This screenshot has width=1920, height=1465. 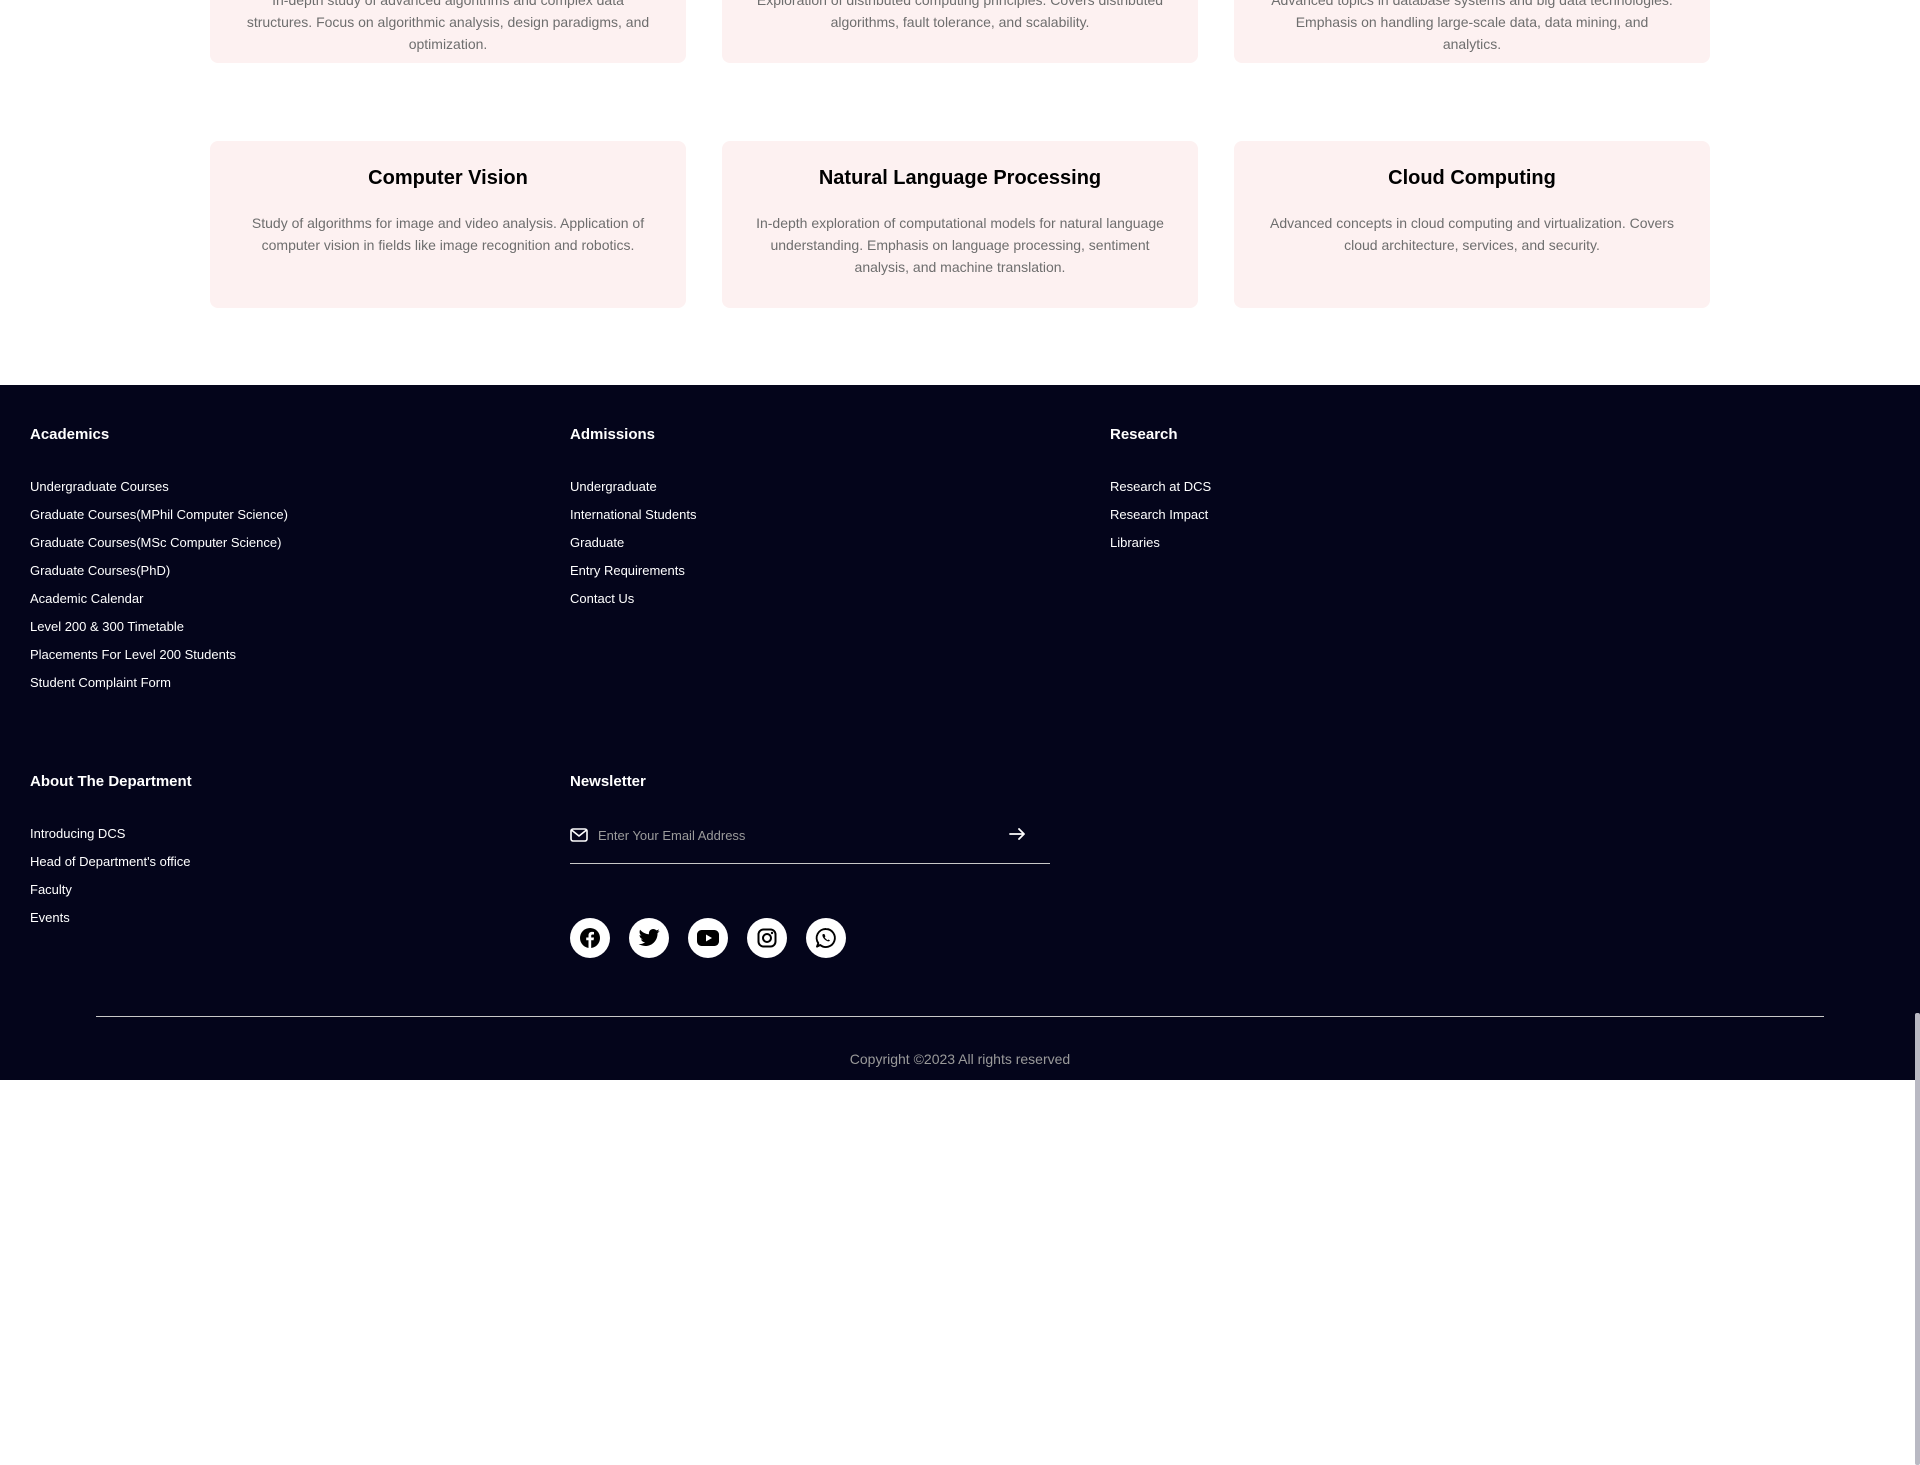 I want to click on footer-column-title: About The Department, so click(x=111, y=781).